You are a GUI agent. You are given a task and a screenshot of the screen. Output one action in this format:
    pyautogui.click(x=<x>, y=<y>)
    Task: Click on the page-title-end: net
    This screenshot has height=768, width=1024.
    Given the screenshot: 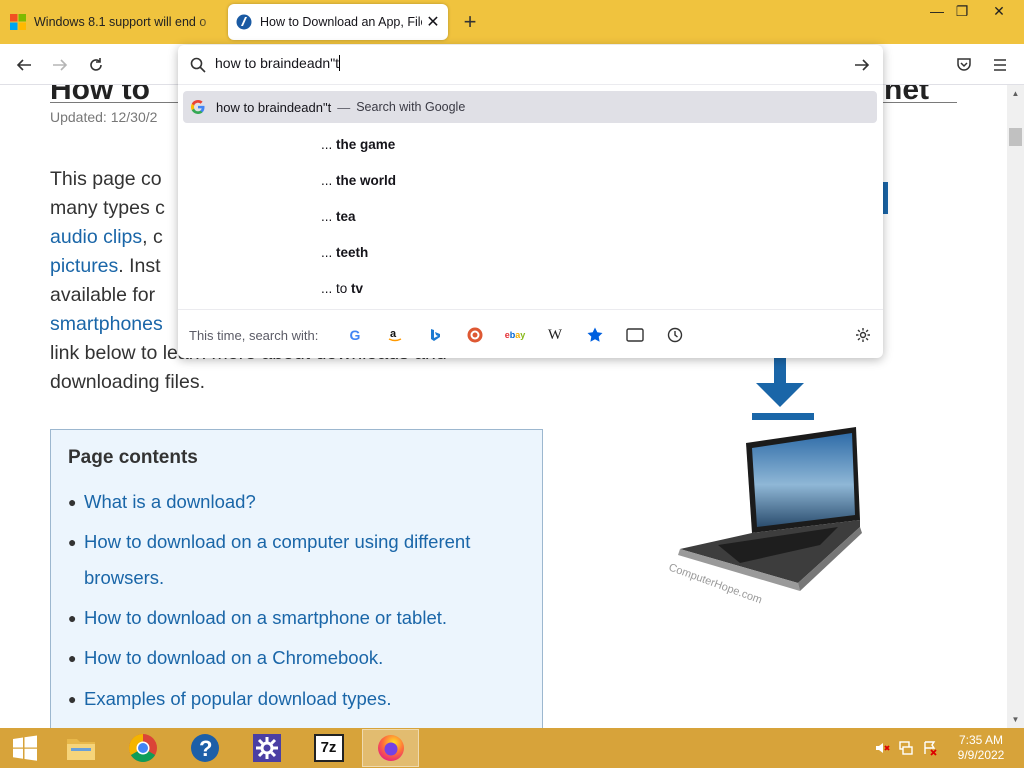 What is the action you would take?
    pyautogui.click(x=906, y=95)
    